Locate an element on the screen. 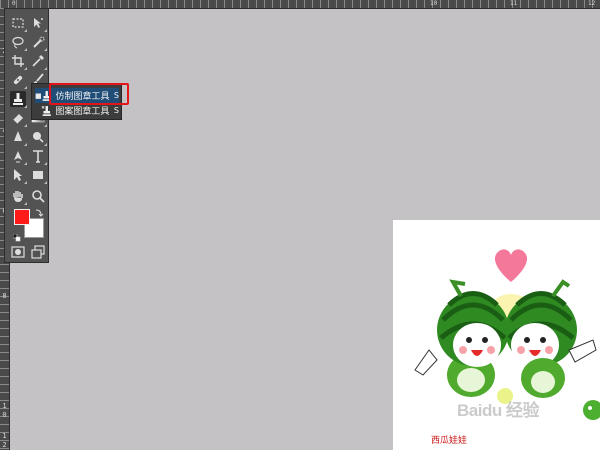 The image size is (600, 450). screen-mode-icon is located at coordinates (38, 252).